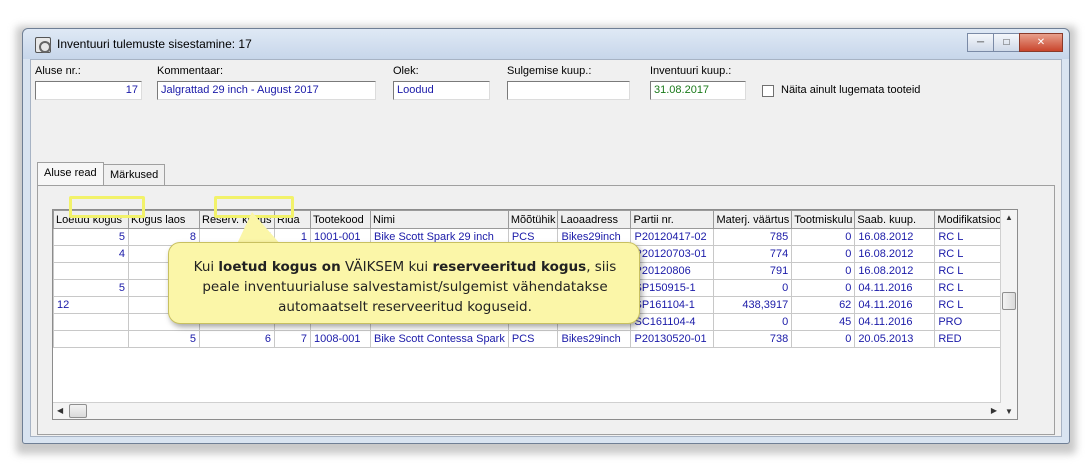 The width and height of the screenshot is (1089, 465). Describe the element at coordinates (568, 90) in the screenshot. I see `sulgemise-kuup-field` at that location.